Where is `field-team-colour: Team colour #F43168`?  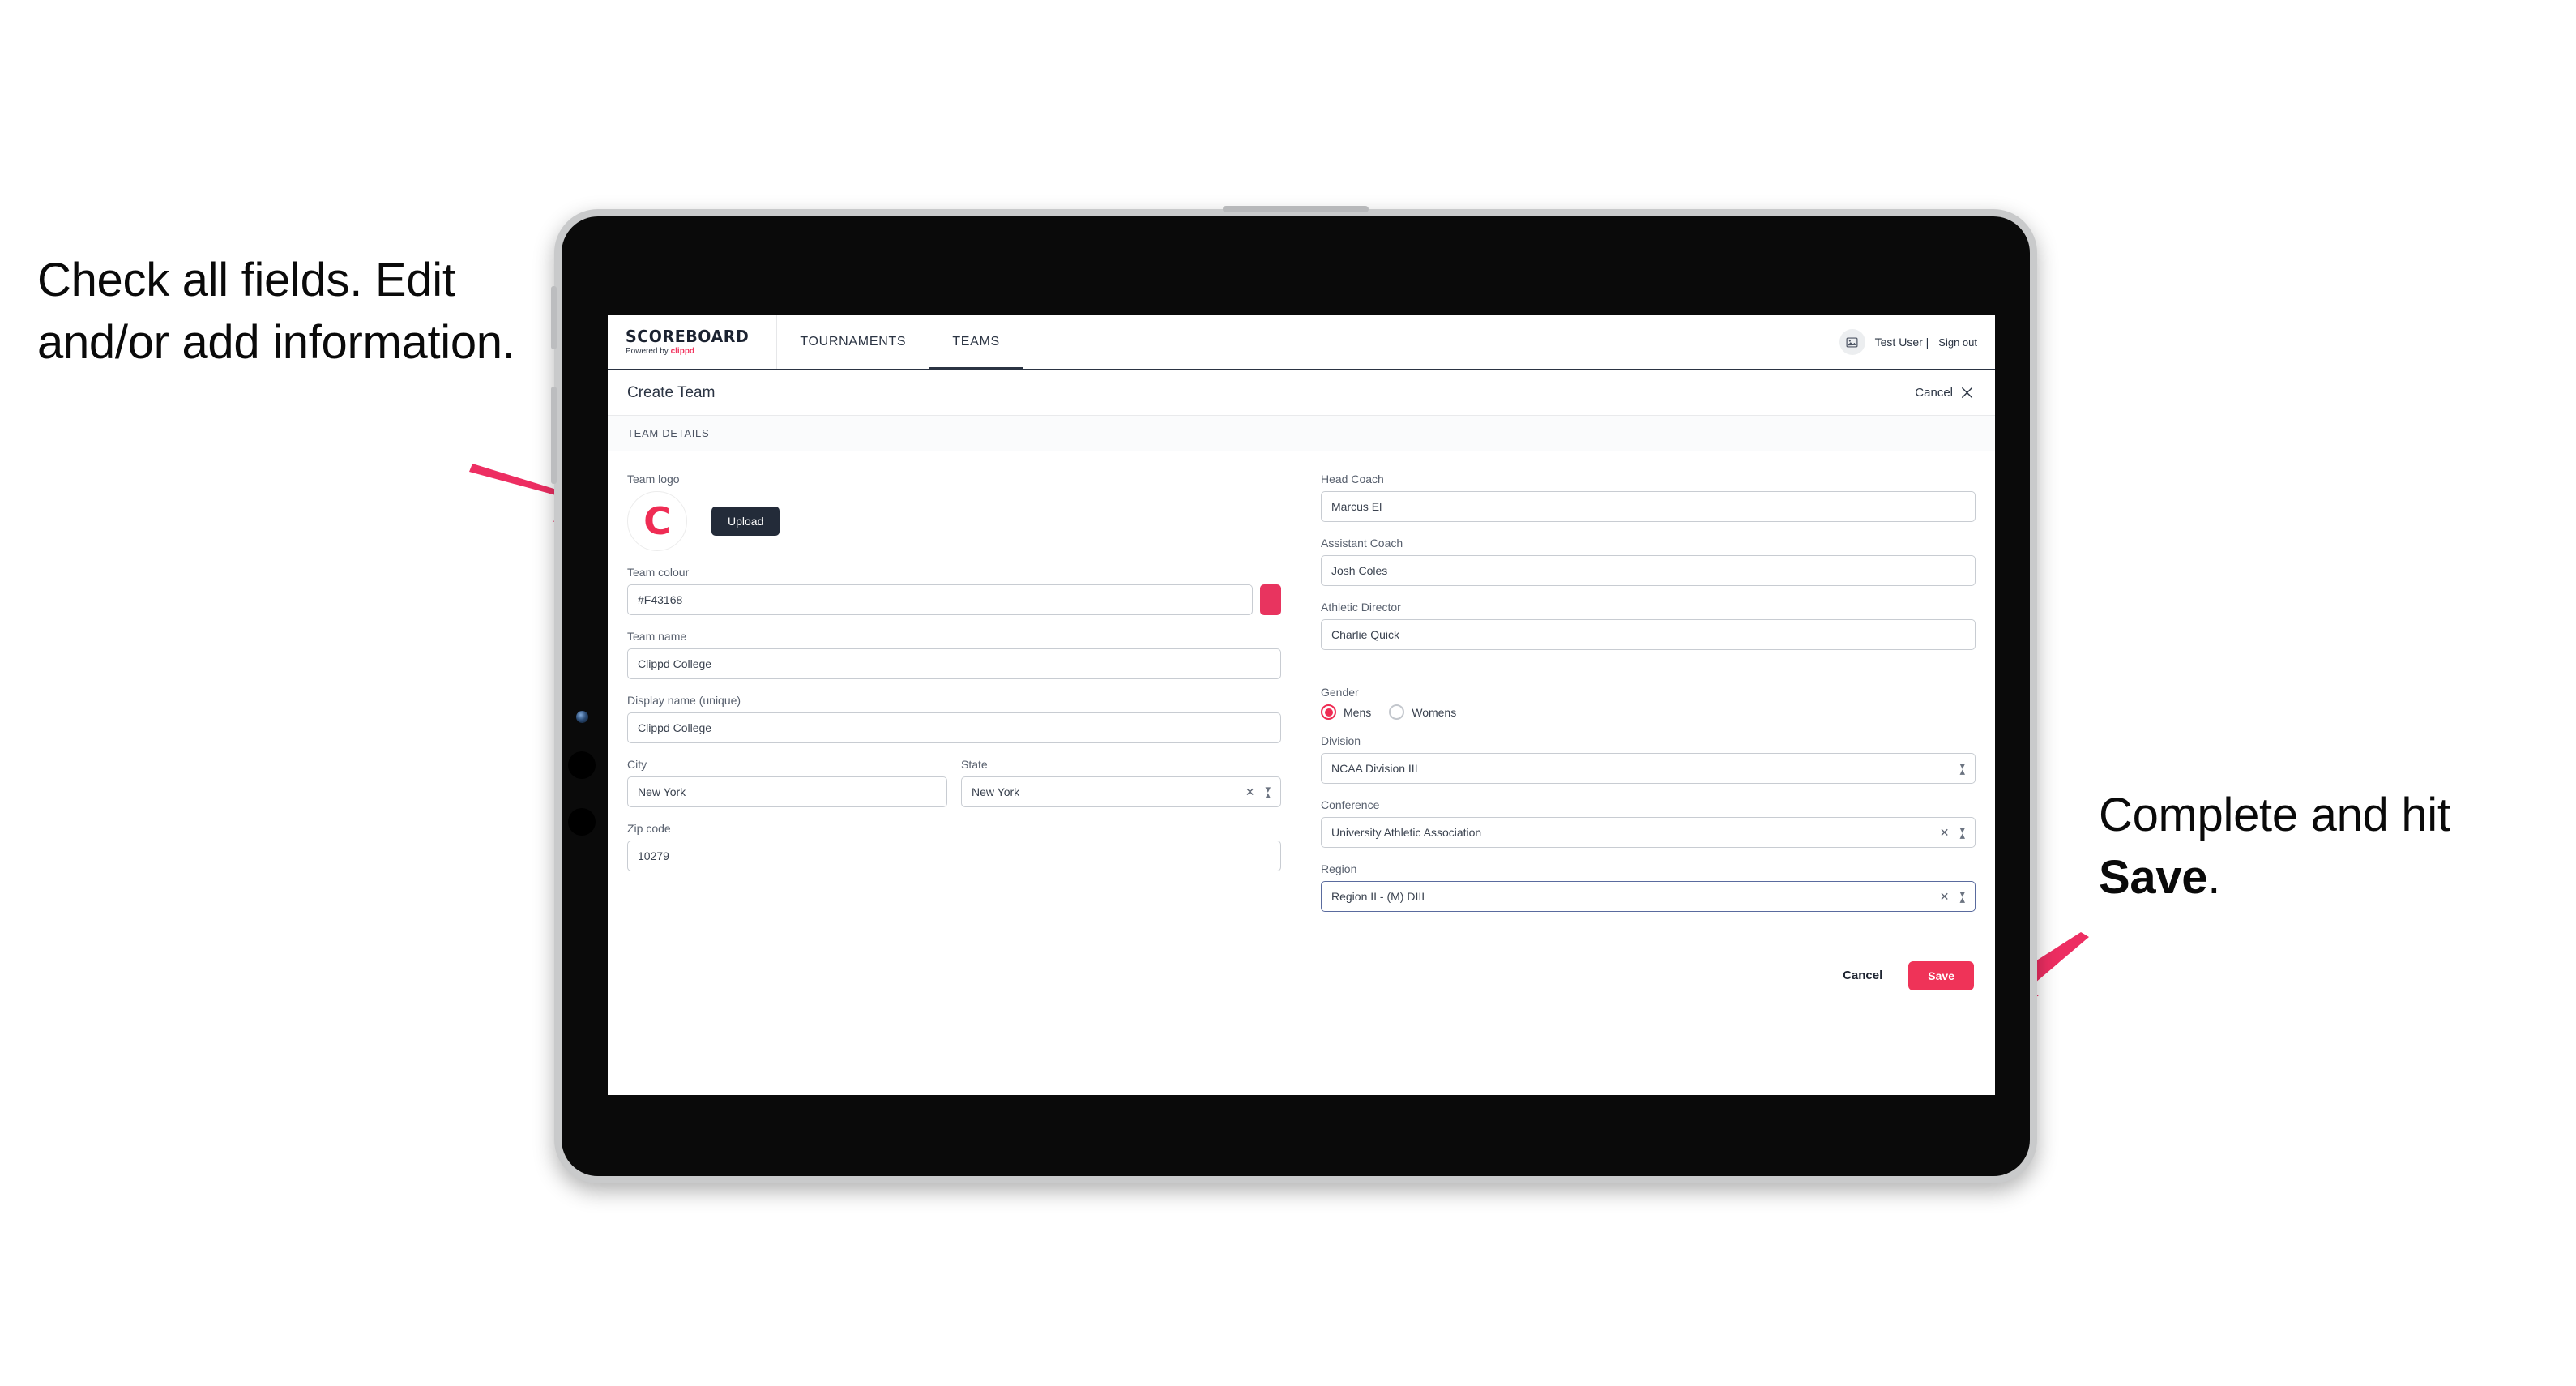
field-team-colour: Team colour #F43168 is located at coordinates (954, 590).